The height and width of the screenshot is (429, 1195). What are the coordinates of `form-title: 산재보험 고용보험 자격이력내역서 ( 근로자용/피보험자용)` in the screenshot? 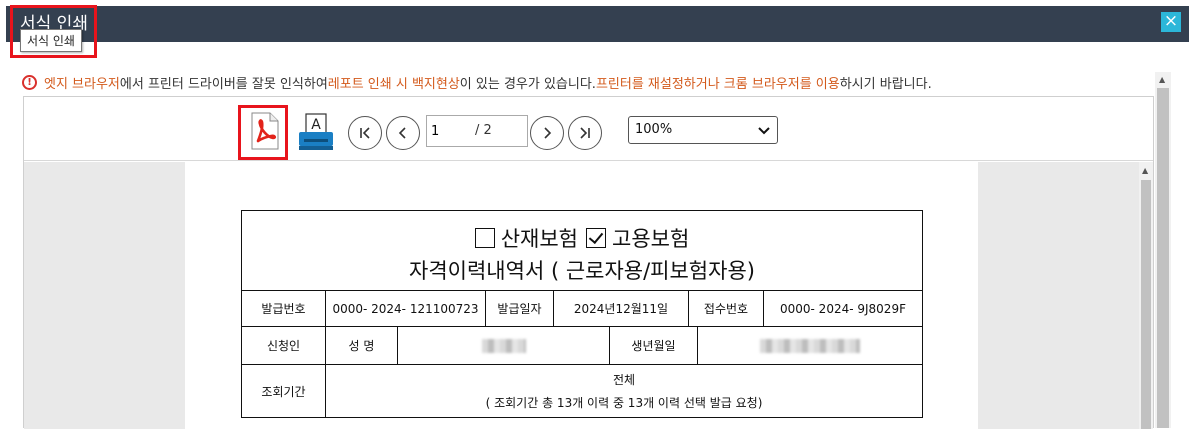 It's located at (582, 251).